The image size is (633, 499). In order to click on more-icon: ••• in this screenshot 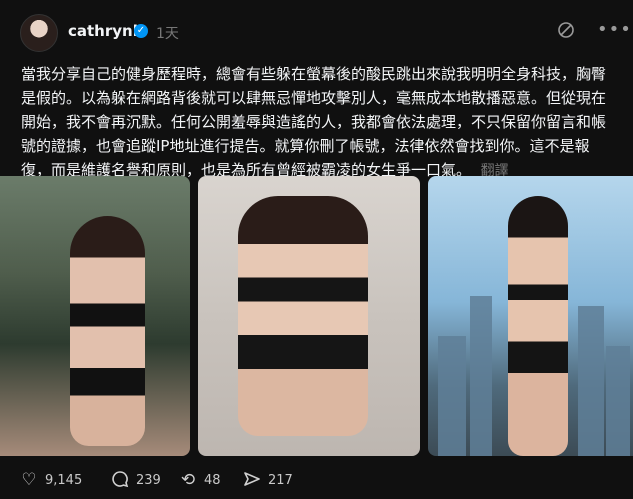, I will do `click(614, 30)`.